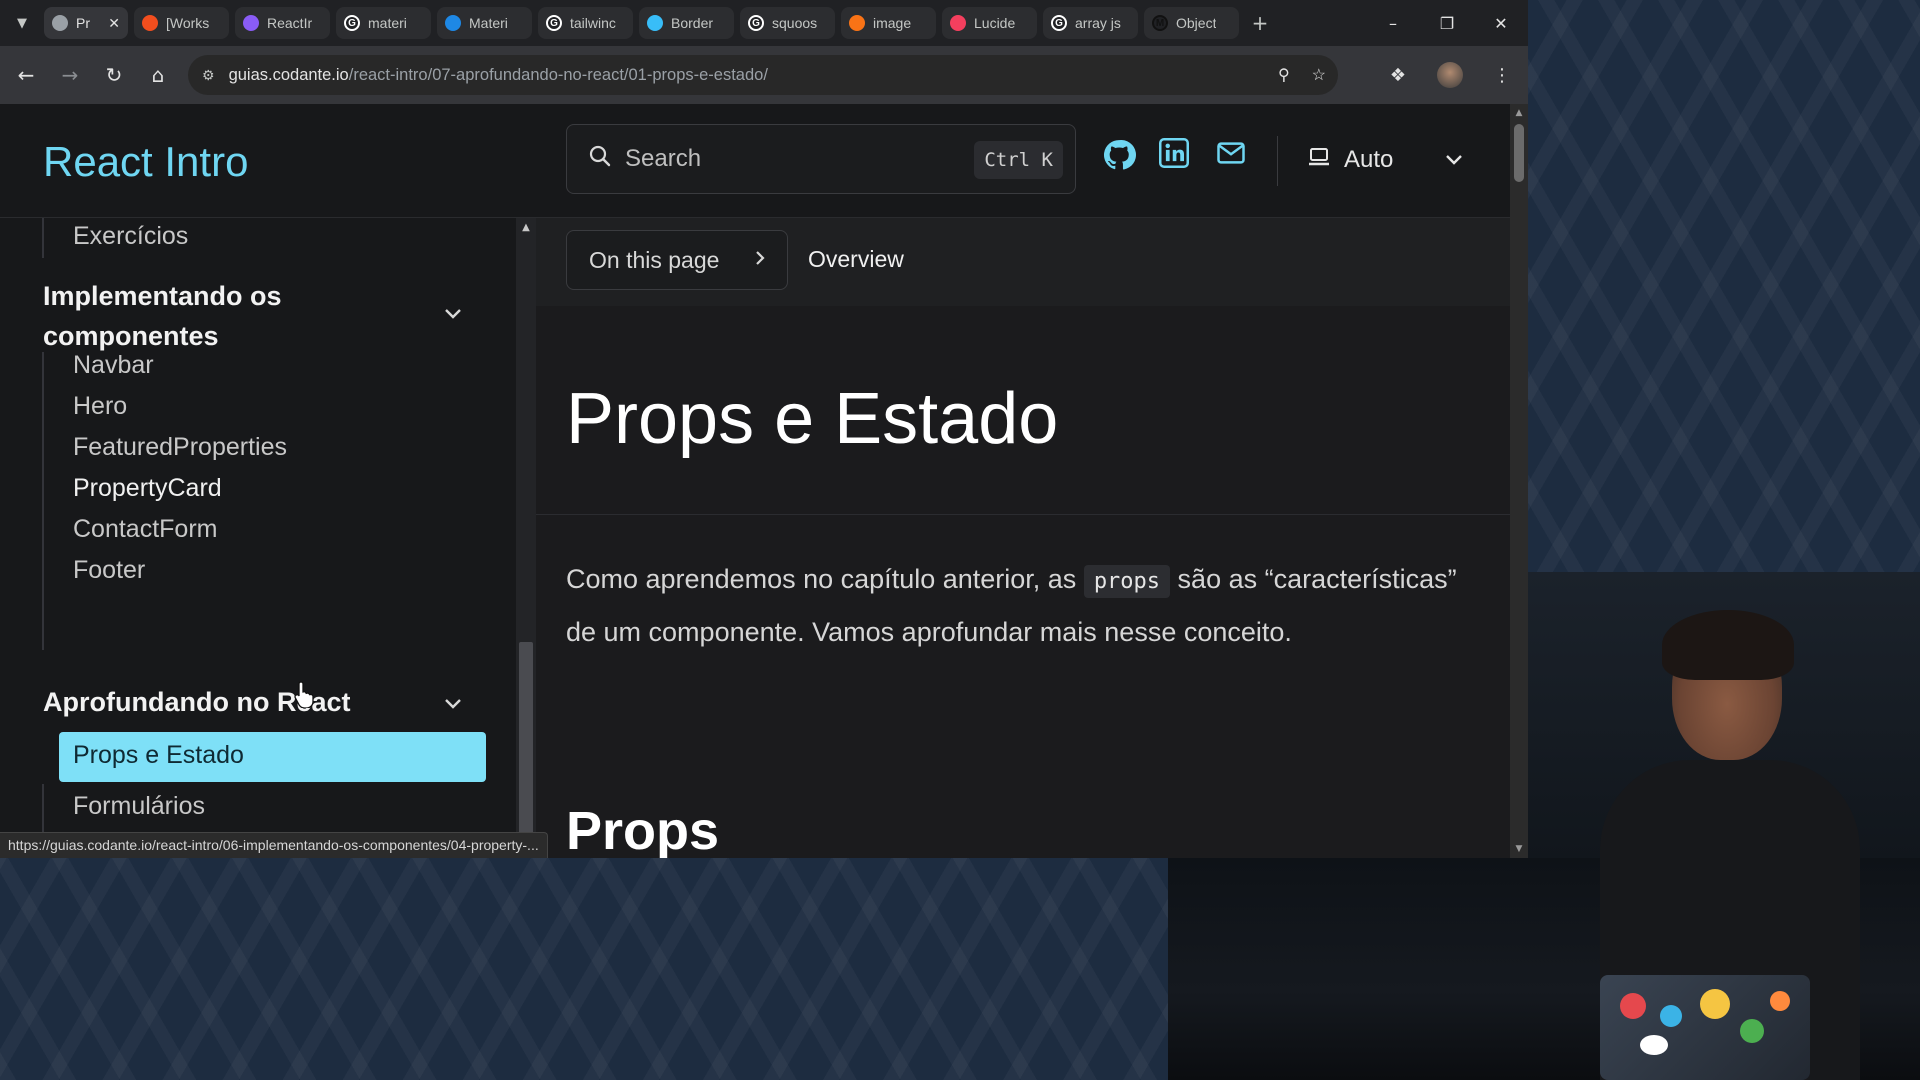 The width and height of the screenshot is (1920, 1080). I want to click on browser-tab: [Works, so click(181, 23).